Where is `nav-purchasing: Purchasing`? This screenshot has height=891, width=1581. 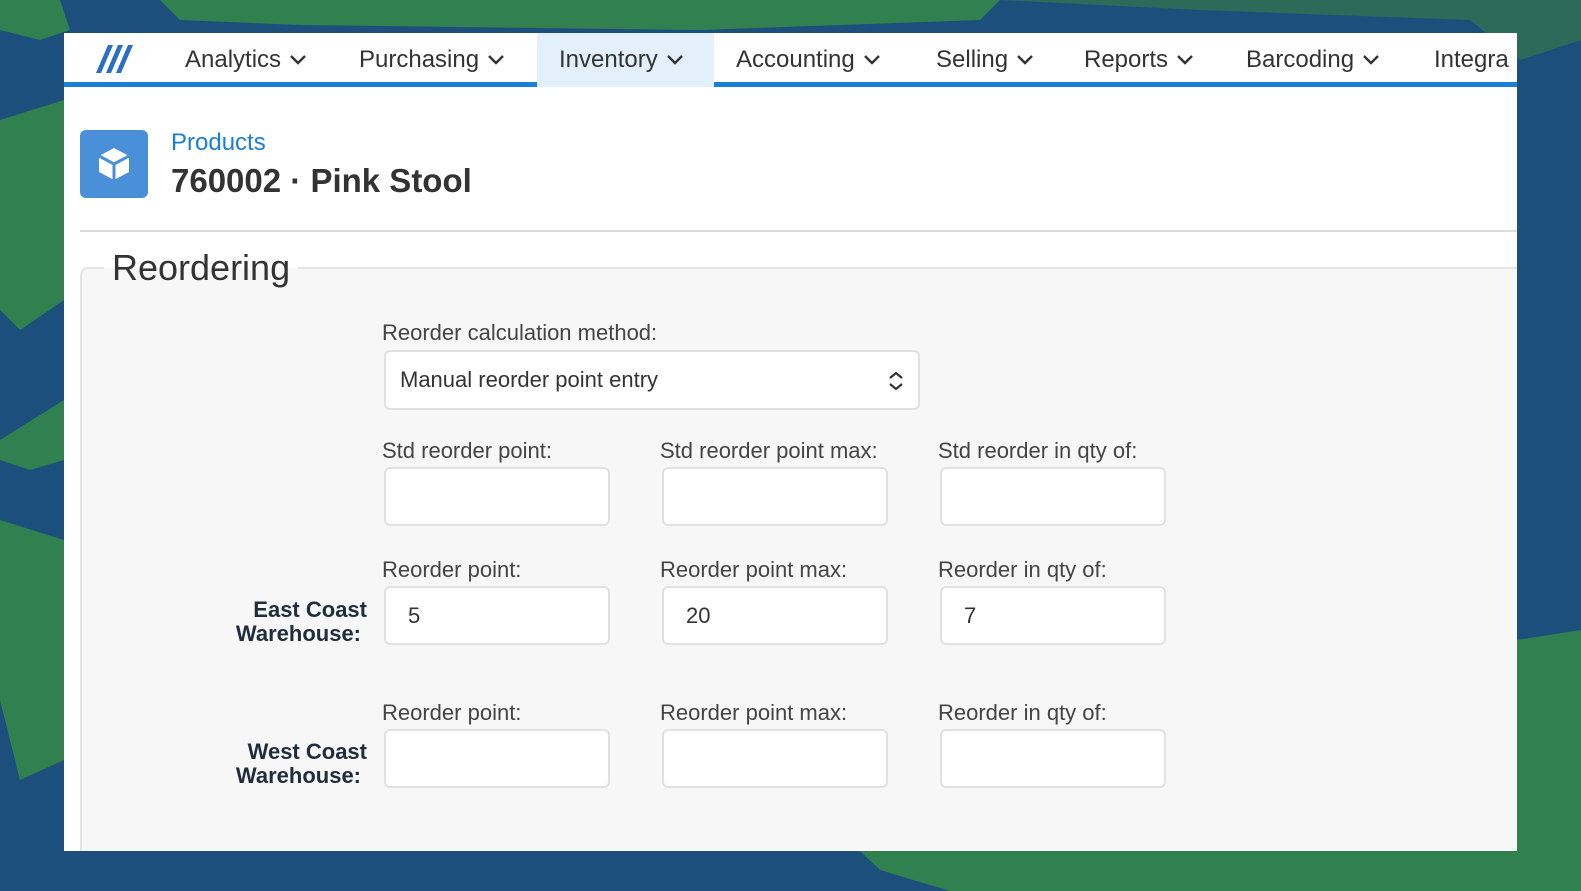
nav-purchasing: Purchasing is located at coordinates (432, 60).